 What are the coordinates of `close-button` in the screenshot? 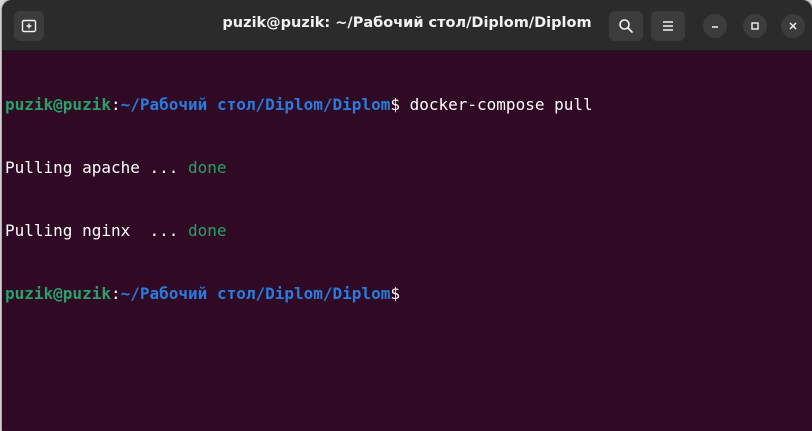 It's located at (793, 26).